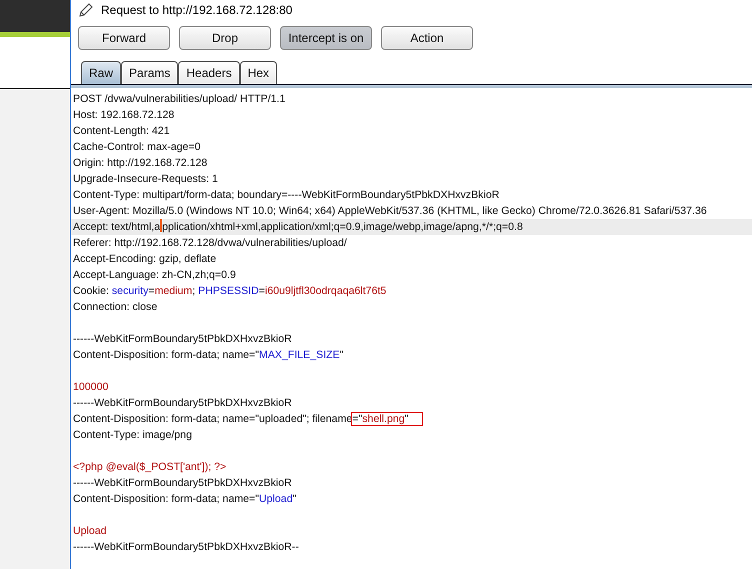 The image size is (752, 569). I want to click on request-line: Accept-Encoding: gzip, deflate, so click(144, 259).